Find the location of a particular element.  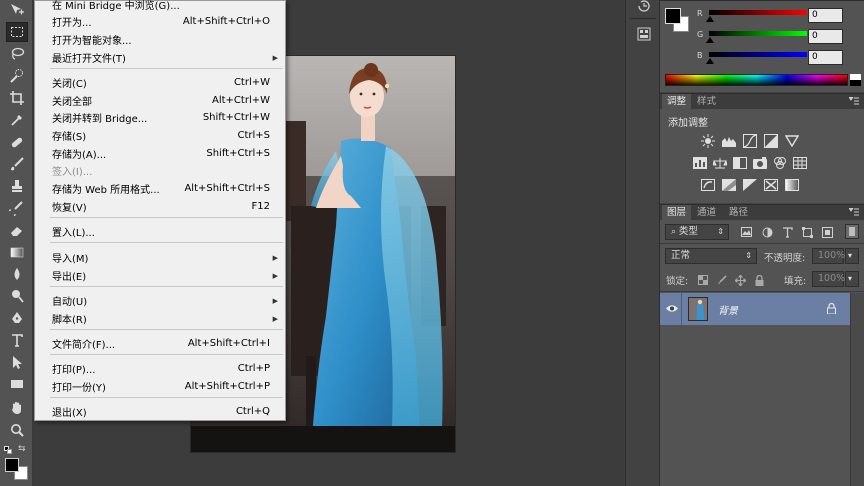

filter-adjustment-icon is located at coordinates (767, 232).